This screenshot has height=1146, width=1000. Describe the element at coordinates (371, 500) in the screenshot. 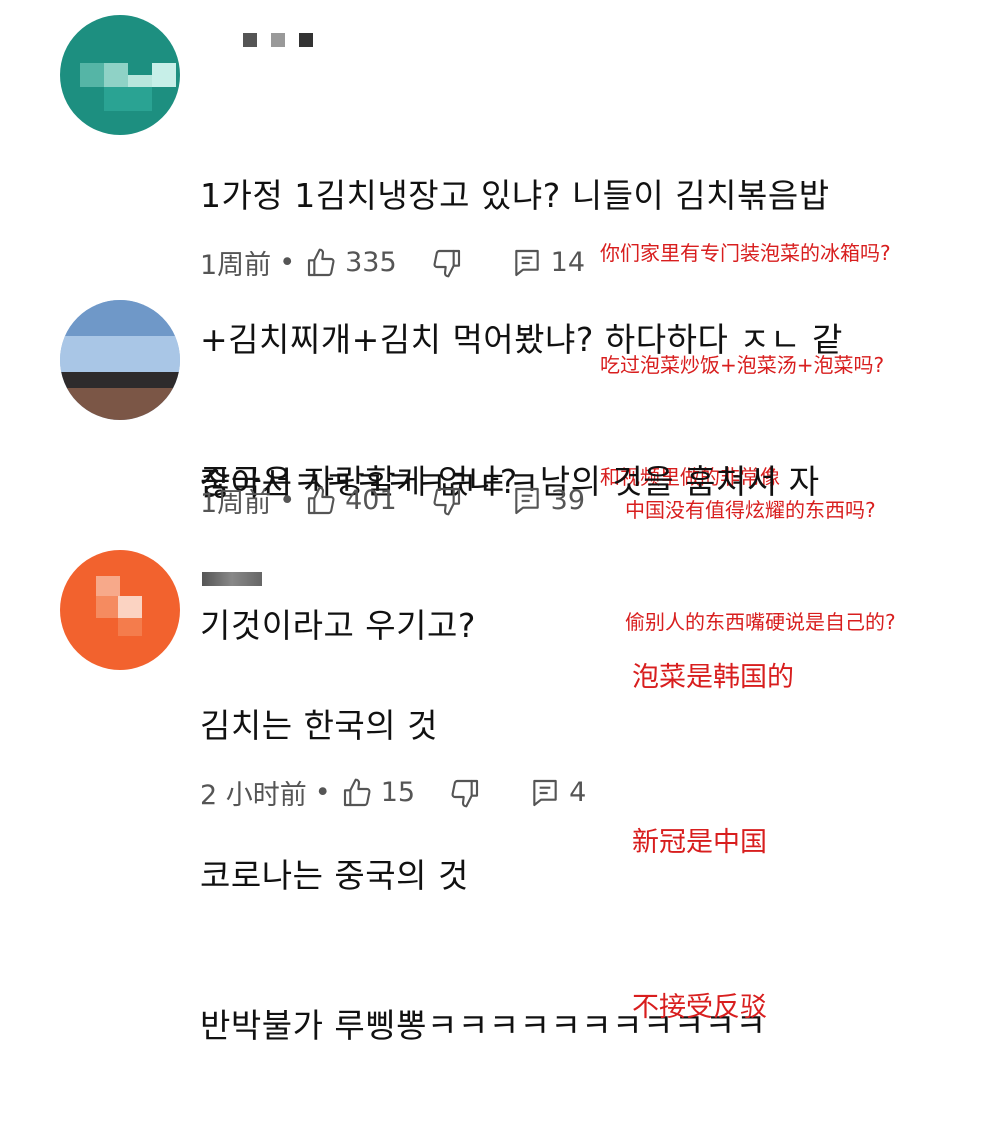

I see `like-count: 401` at that location.